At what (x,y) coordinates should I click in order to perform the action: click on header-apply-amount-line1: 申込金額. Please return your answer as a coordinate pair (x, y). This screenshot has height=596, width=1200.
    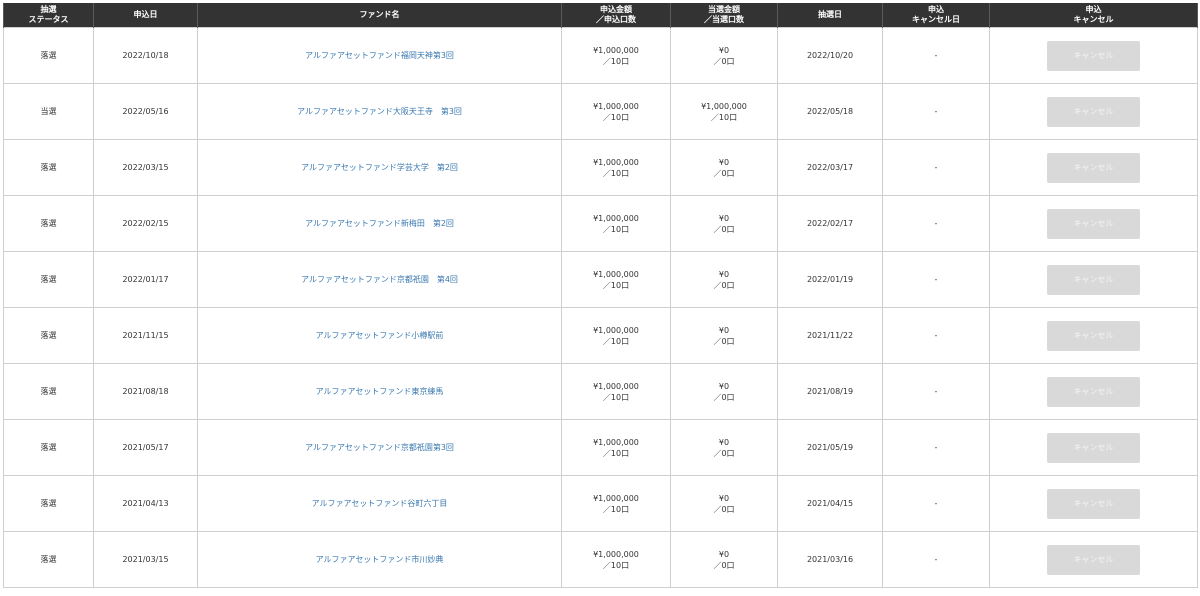
    Looking at the image, I should click on (616, 9).